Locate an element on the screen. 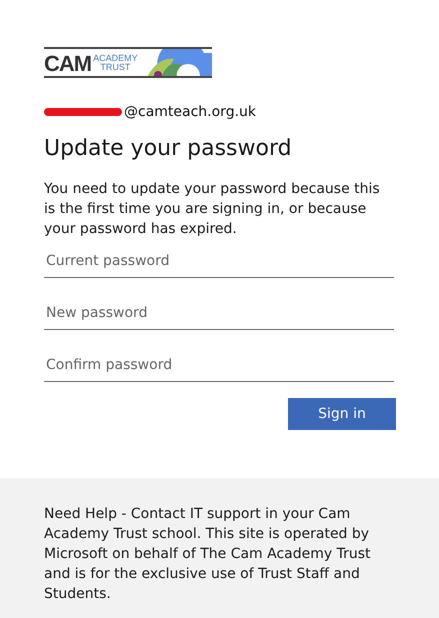 The width and height of the screenshot is (439, 618). info-text: You need to update your password because this is the first time you are signing in, or because your password has expired. is located at coordinates (212, 209).